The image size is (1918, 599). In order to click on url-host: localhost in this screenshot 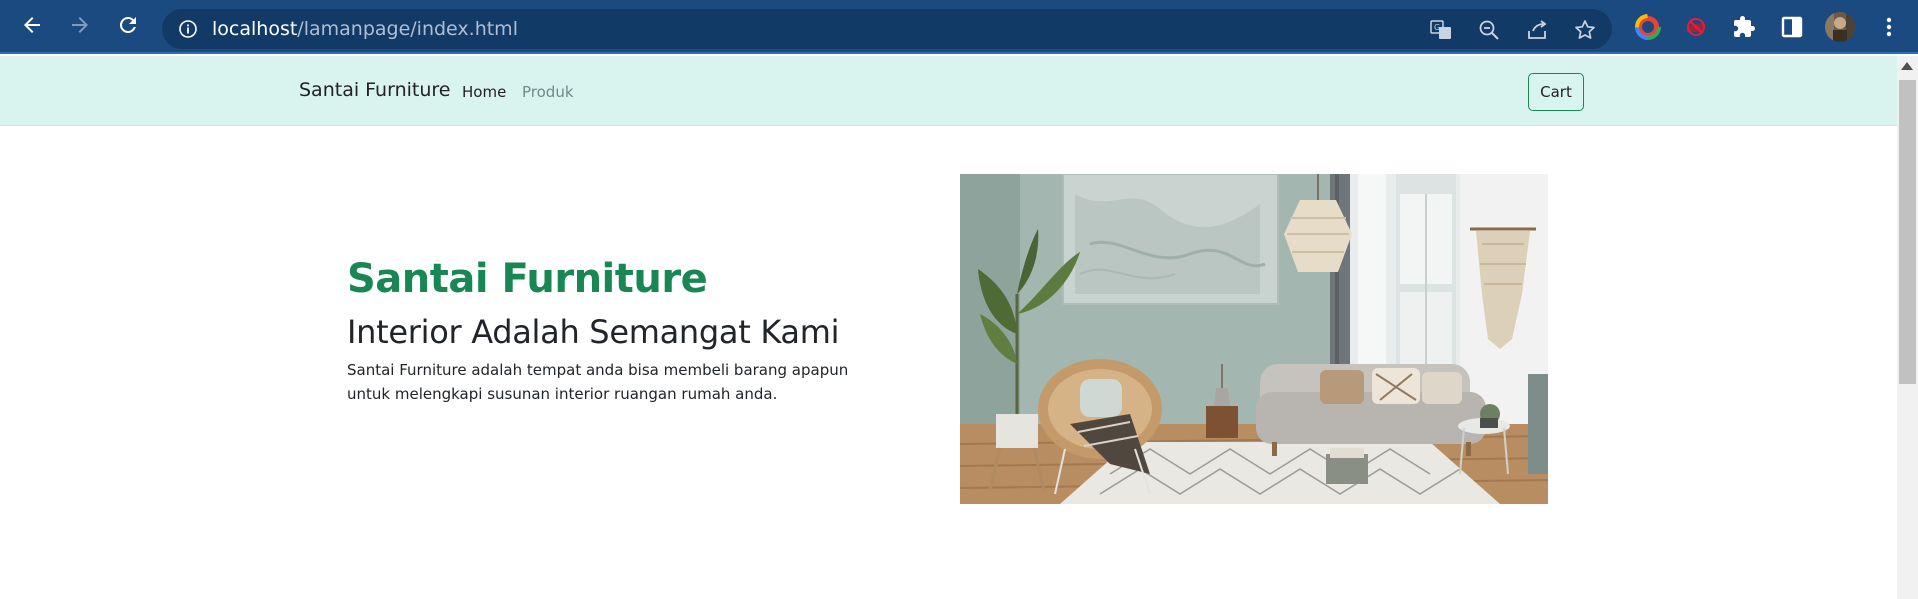, I will do `click(255, 29)`.